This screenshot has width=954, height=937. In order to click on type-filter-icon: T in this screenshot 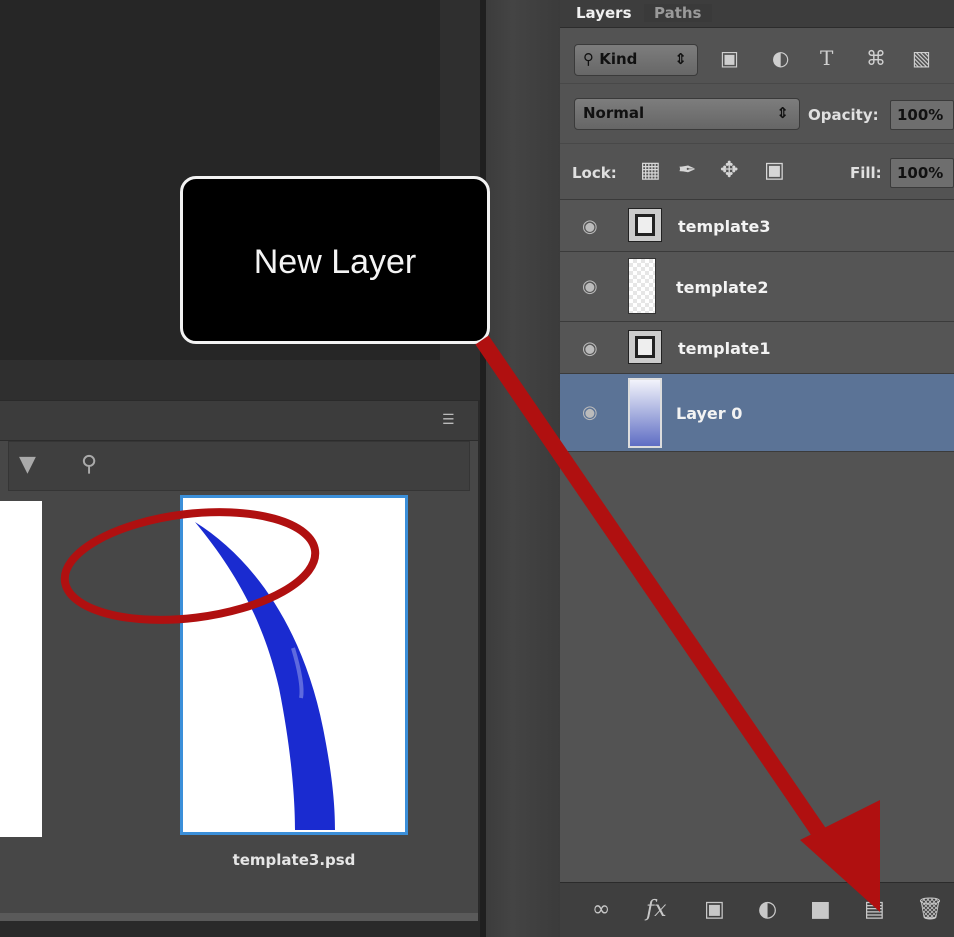, I will do `click(826, 58)`.